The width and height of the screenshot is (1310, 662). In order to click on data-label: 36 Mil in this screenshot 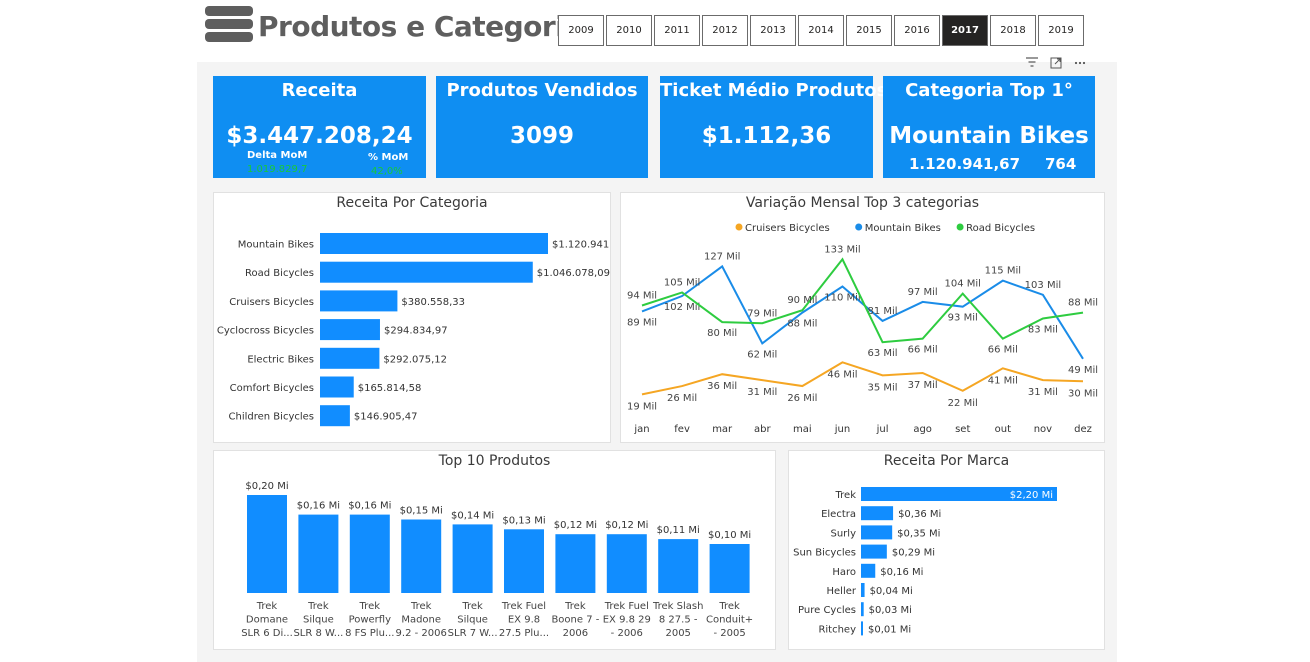, I will do `click(722, 386)`.